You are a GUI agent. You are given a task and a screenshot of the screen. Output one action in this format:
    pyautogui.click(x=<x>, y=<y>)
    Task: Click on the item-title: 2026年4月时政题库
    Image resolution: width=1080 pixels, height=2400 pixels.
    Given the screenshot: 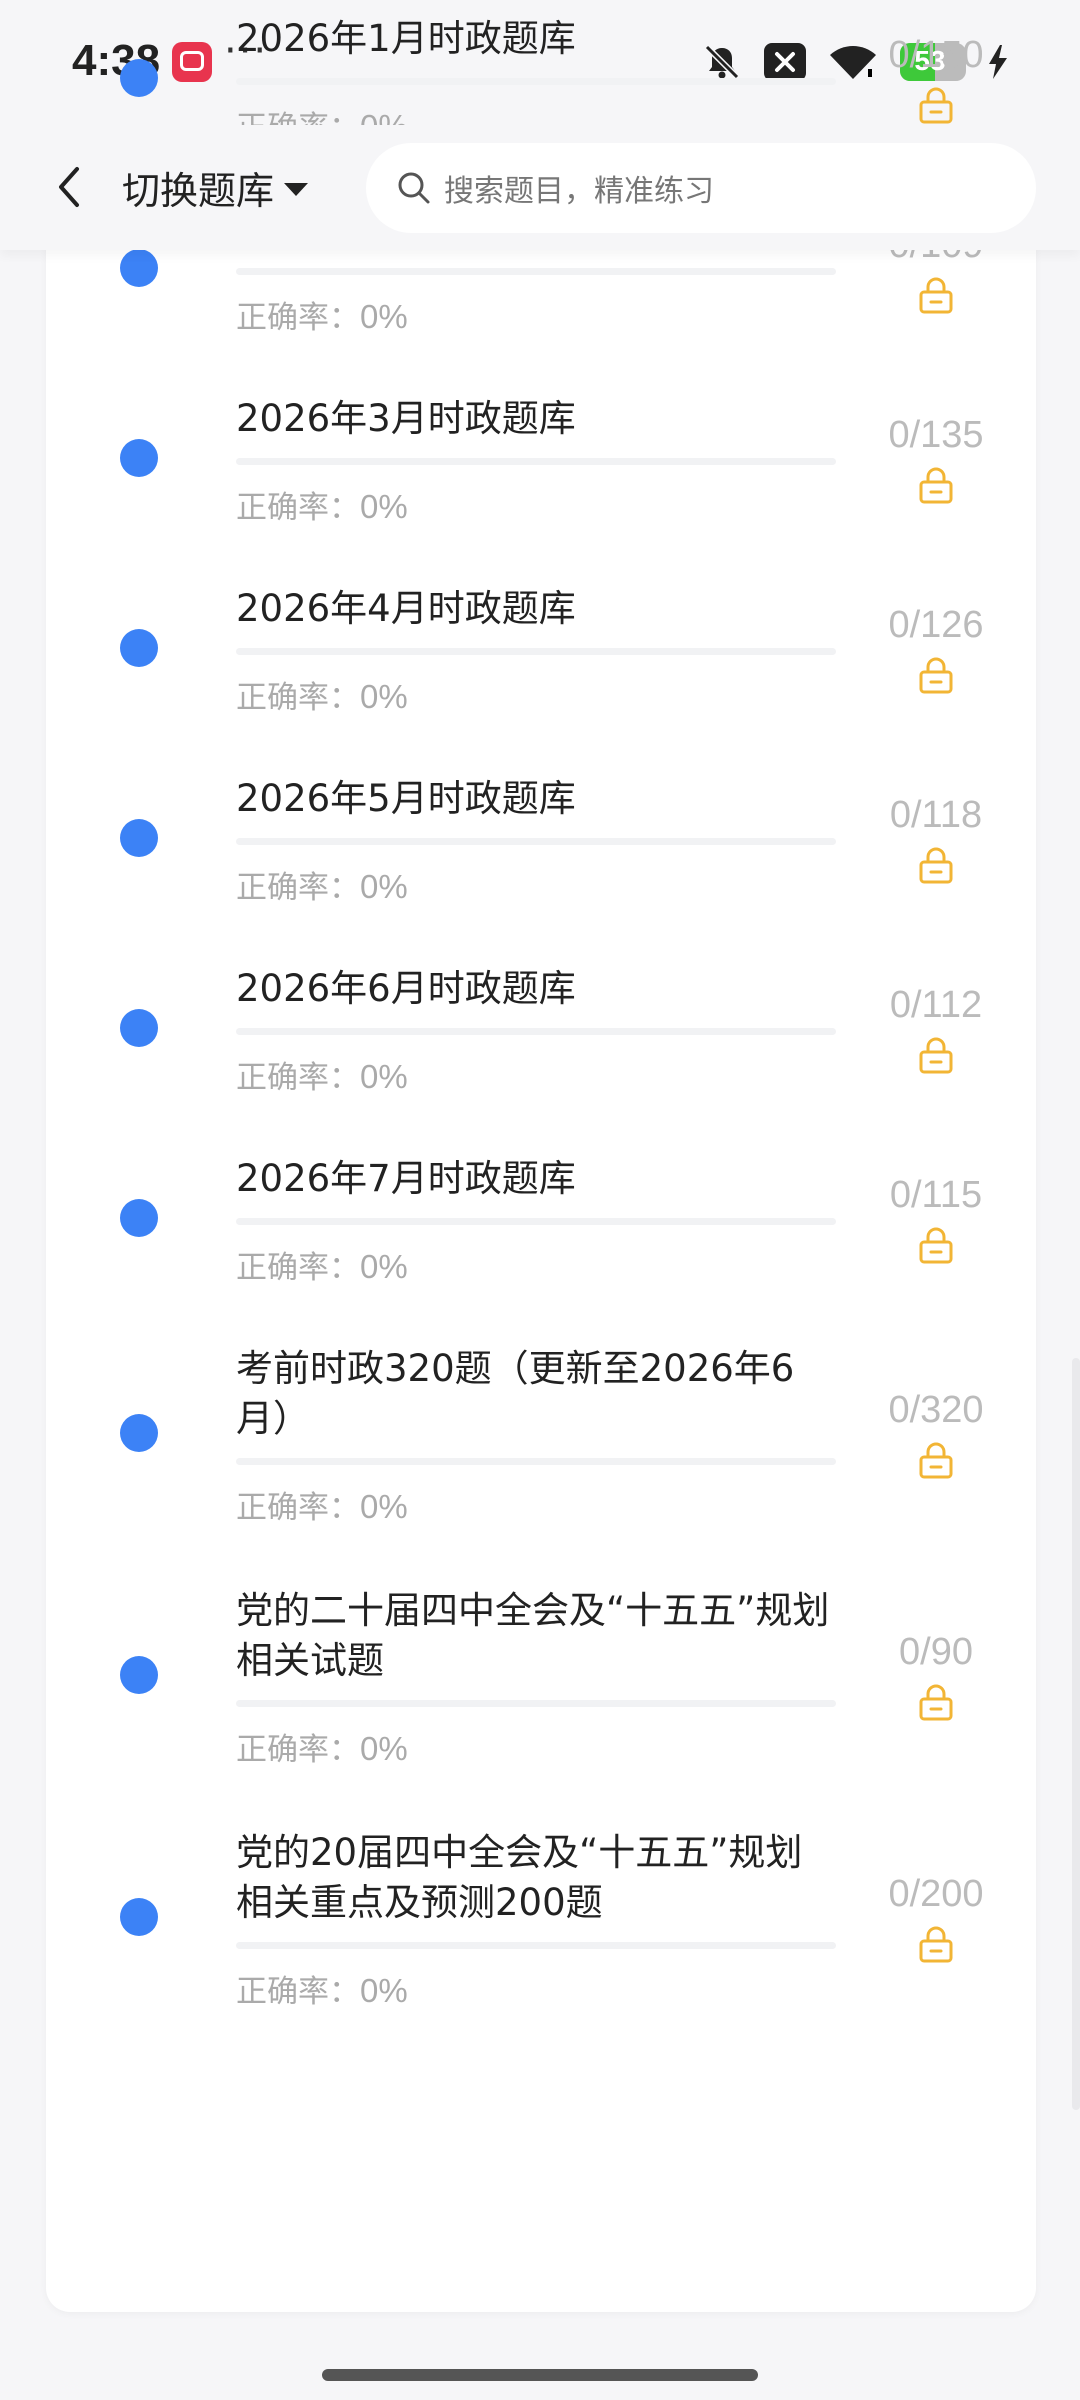 What is the action you would take?
    pyautogui.click(x=406, y=608)
    